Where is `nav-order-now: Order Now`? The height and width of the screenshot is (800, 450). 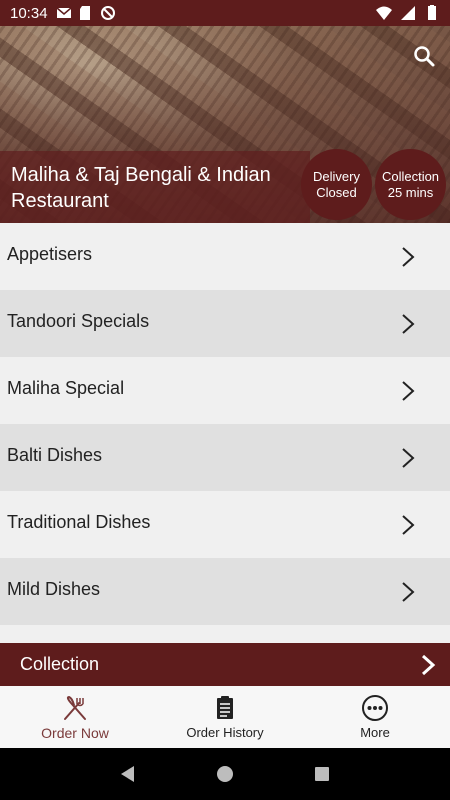
nav-order-now: Order Now is located at coordinates (75, 717).